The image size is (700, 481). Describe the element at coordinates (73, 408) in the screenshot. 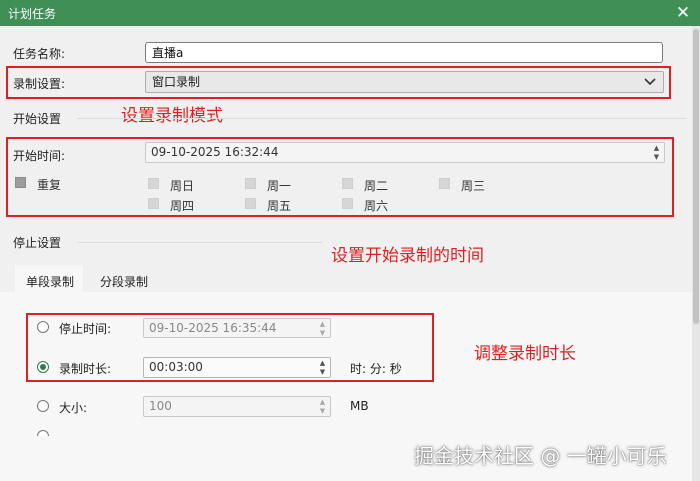

I see `size-label: 大小:` at that location.